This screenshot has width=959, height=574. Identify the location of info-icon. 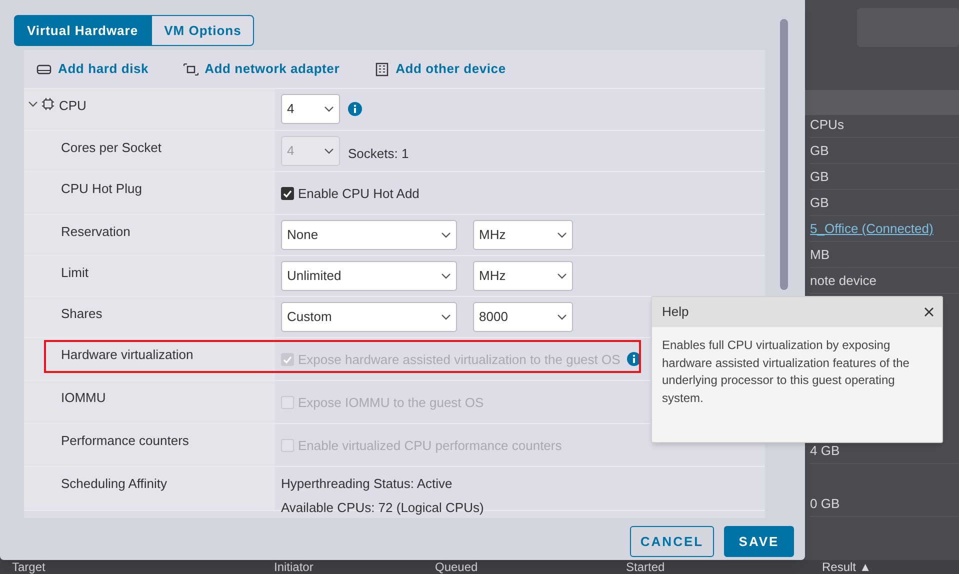
(355, 109).